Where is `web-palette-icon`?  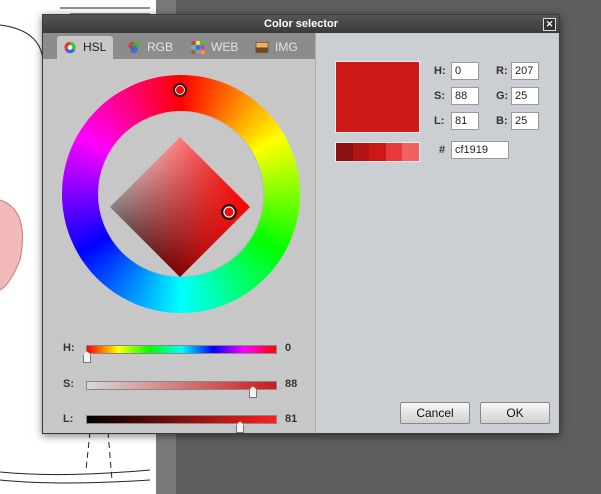 web-palette-icon is located at coordinates (198, 47).